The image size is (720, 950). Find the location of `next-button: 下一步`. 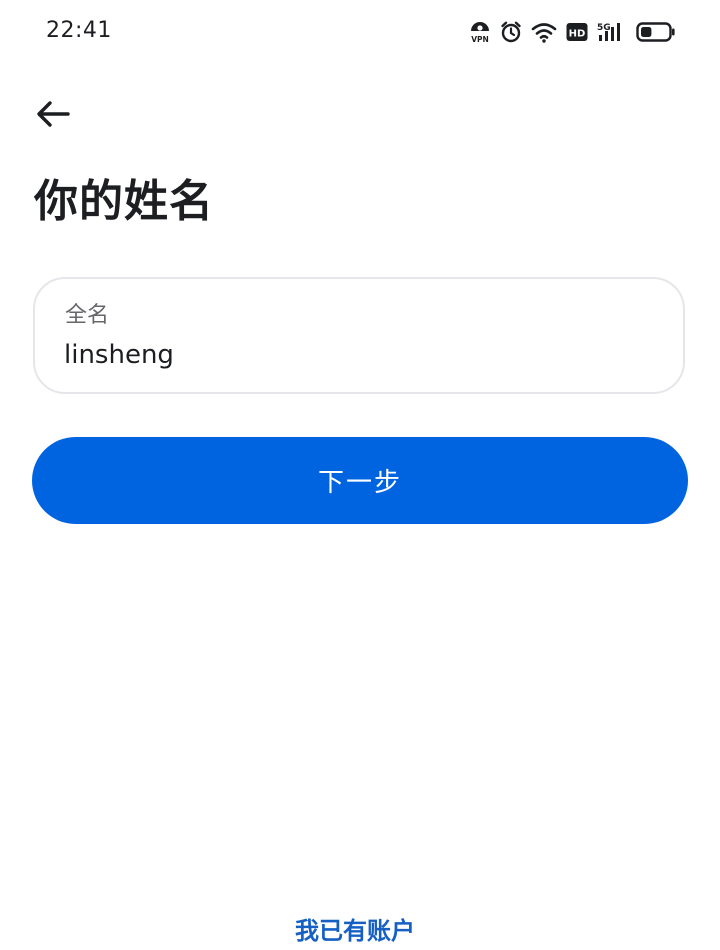

next-button: 下一步 is located at coordinates (360, 480).